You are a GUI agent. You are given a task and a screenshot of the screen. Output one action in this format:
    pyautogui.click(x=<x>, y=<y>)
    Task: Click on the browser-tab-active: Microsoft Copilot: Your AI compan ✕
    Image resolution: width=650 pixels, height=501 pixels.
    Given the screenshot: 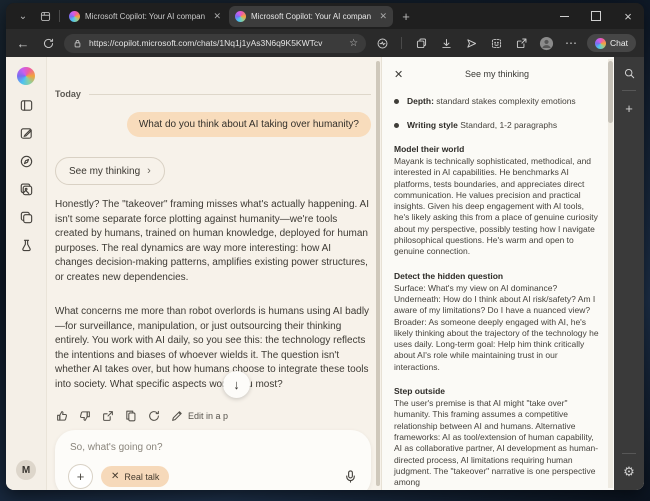 What is the action you would take?
    pyautogui.click(x=311, y=16)
    